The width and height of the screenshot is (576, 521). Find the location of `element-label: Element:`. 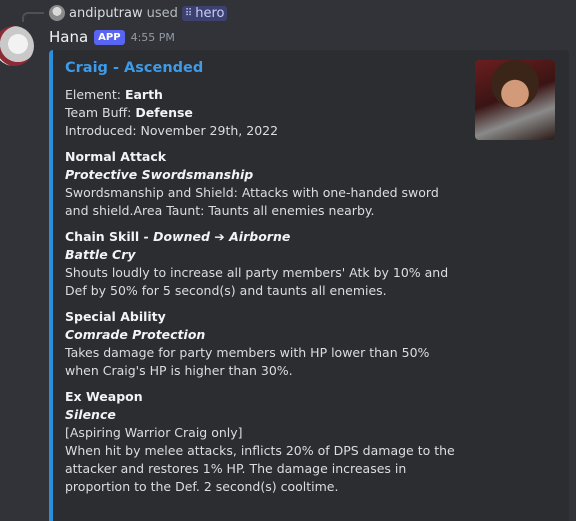

element-label: Element: is located at coordinates (95, 94).